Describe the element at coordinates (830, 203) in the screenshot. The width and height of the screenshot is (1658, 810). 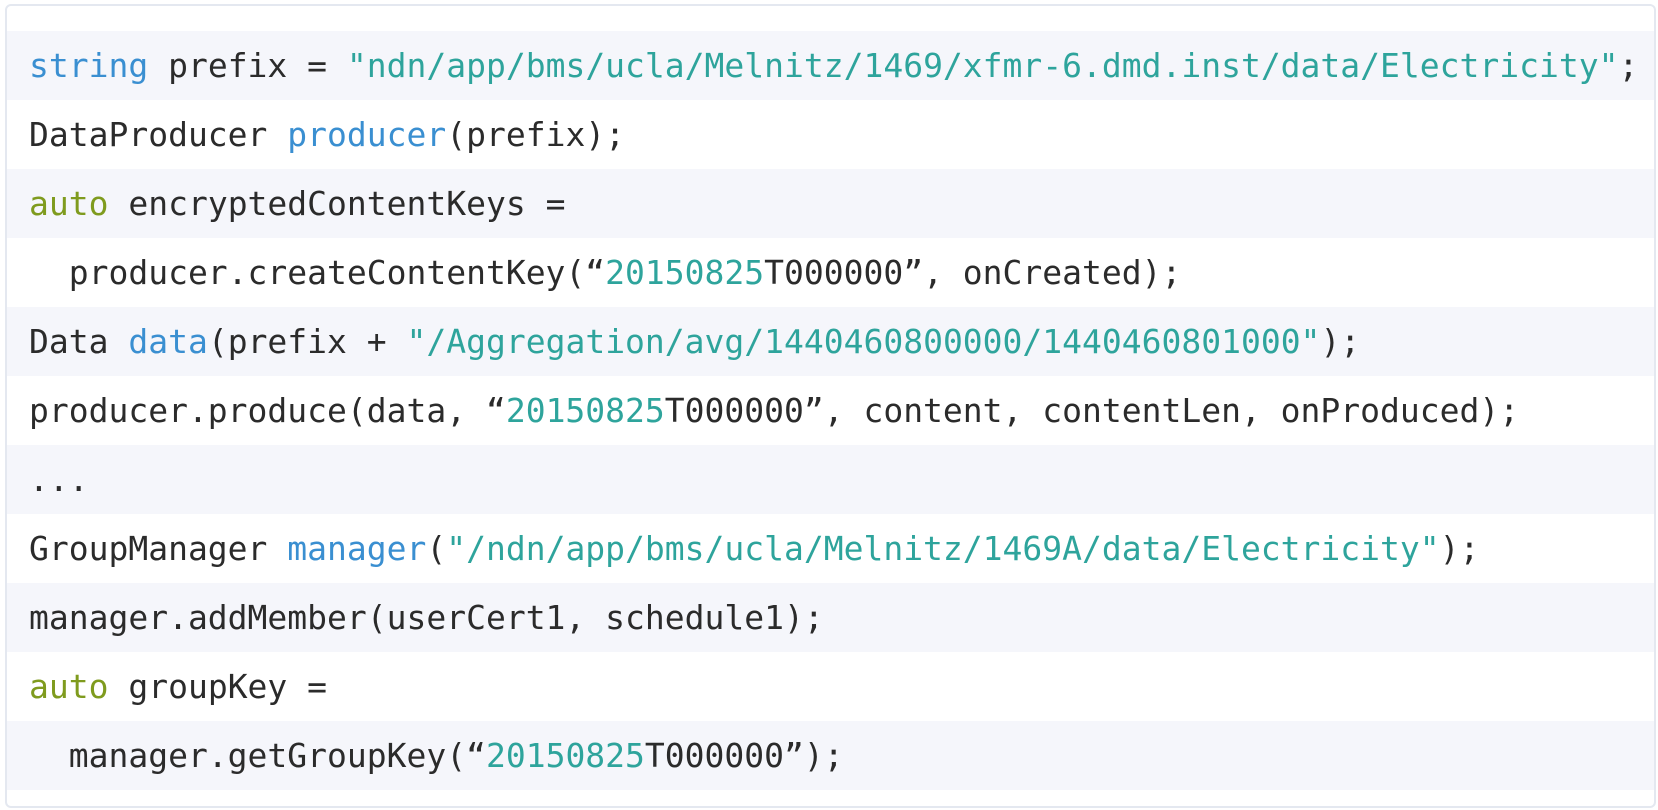
I see `code-line: auto encryptedContentKeys =` at that location.